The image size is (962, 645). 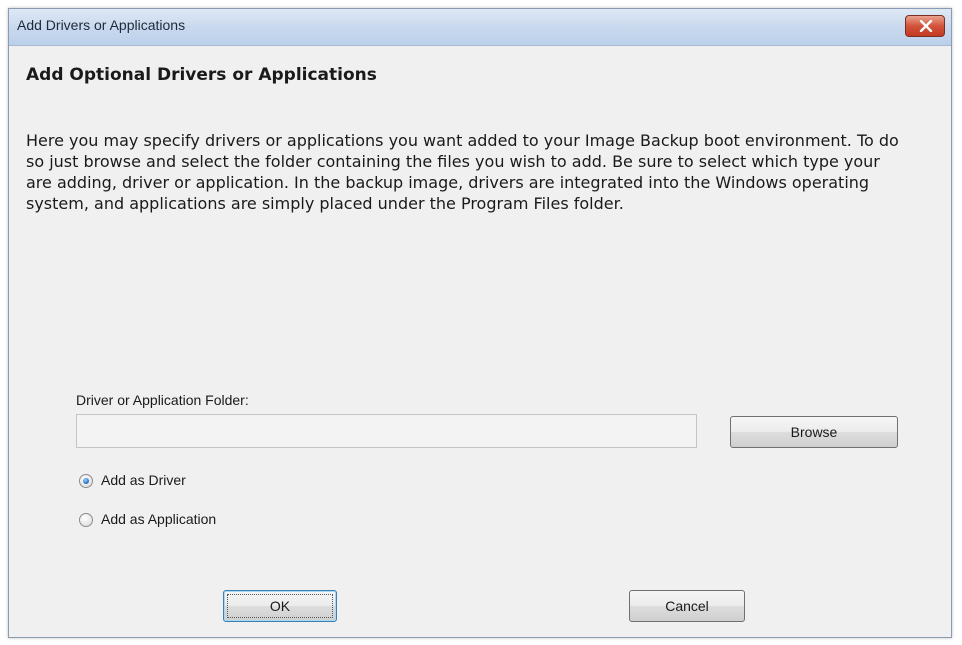 I want to click on radio-button-selected, so click(x=86, y=481).